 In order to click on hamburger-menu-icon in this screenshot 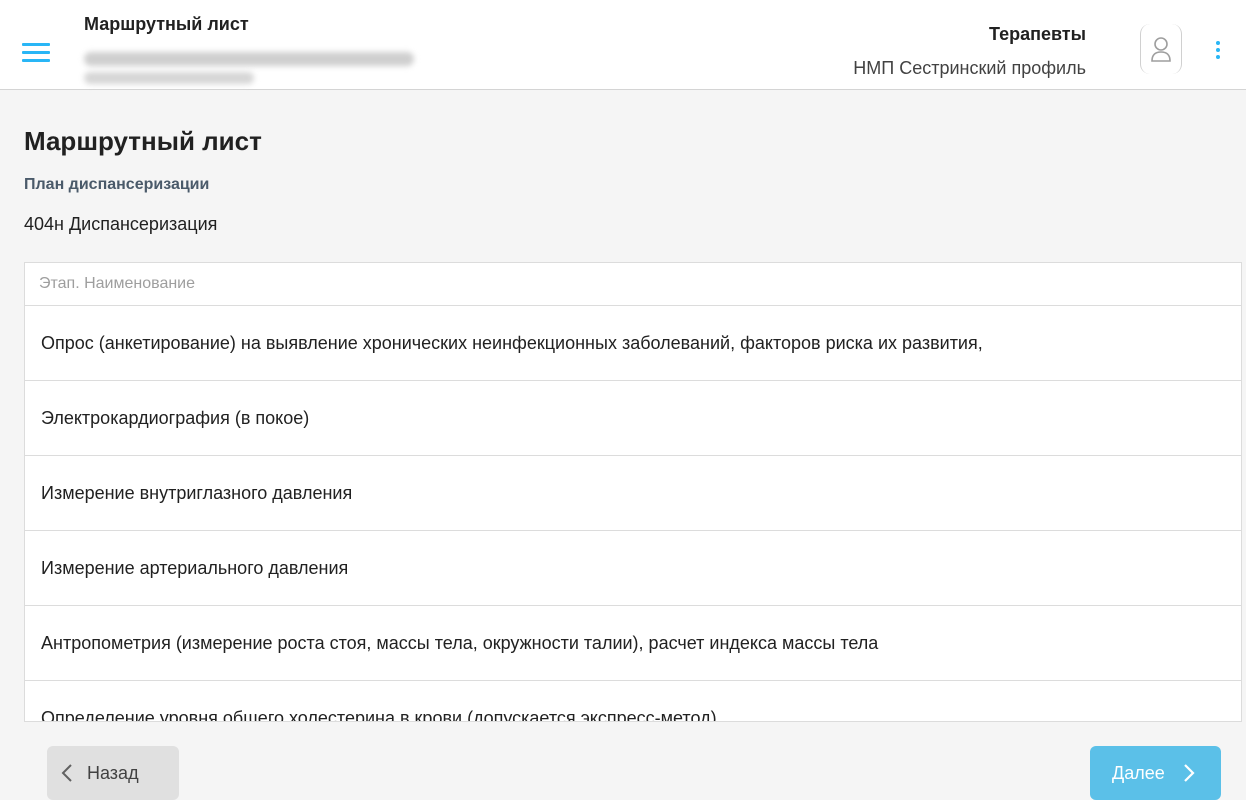, I will do `click(36, 44)`.